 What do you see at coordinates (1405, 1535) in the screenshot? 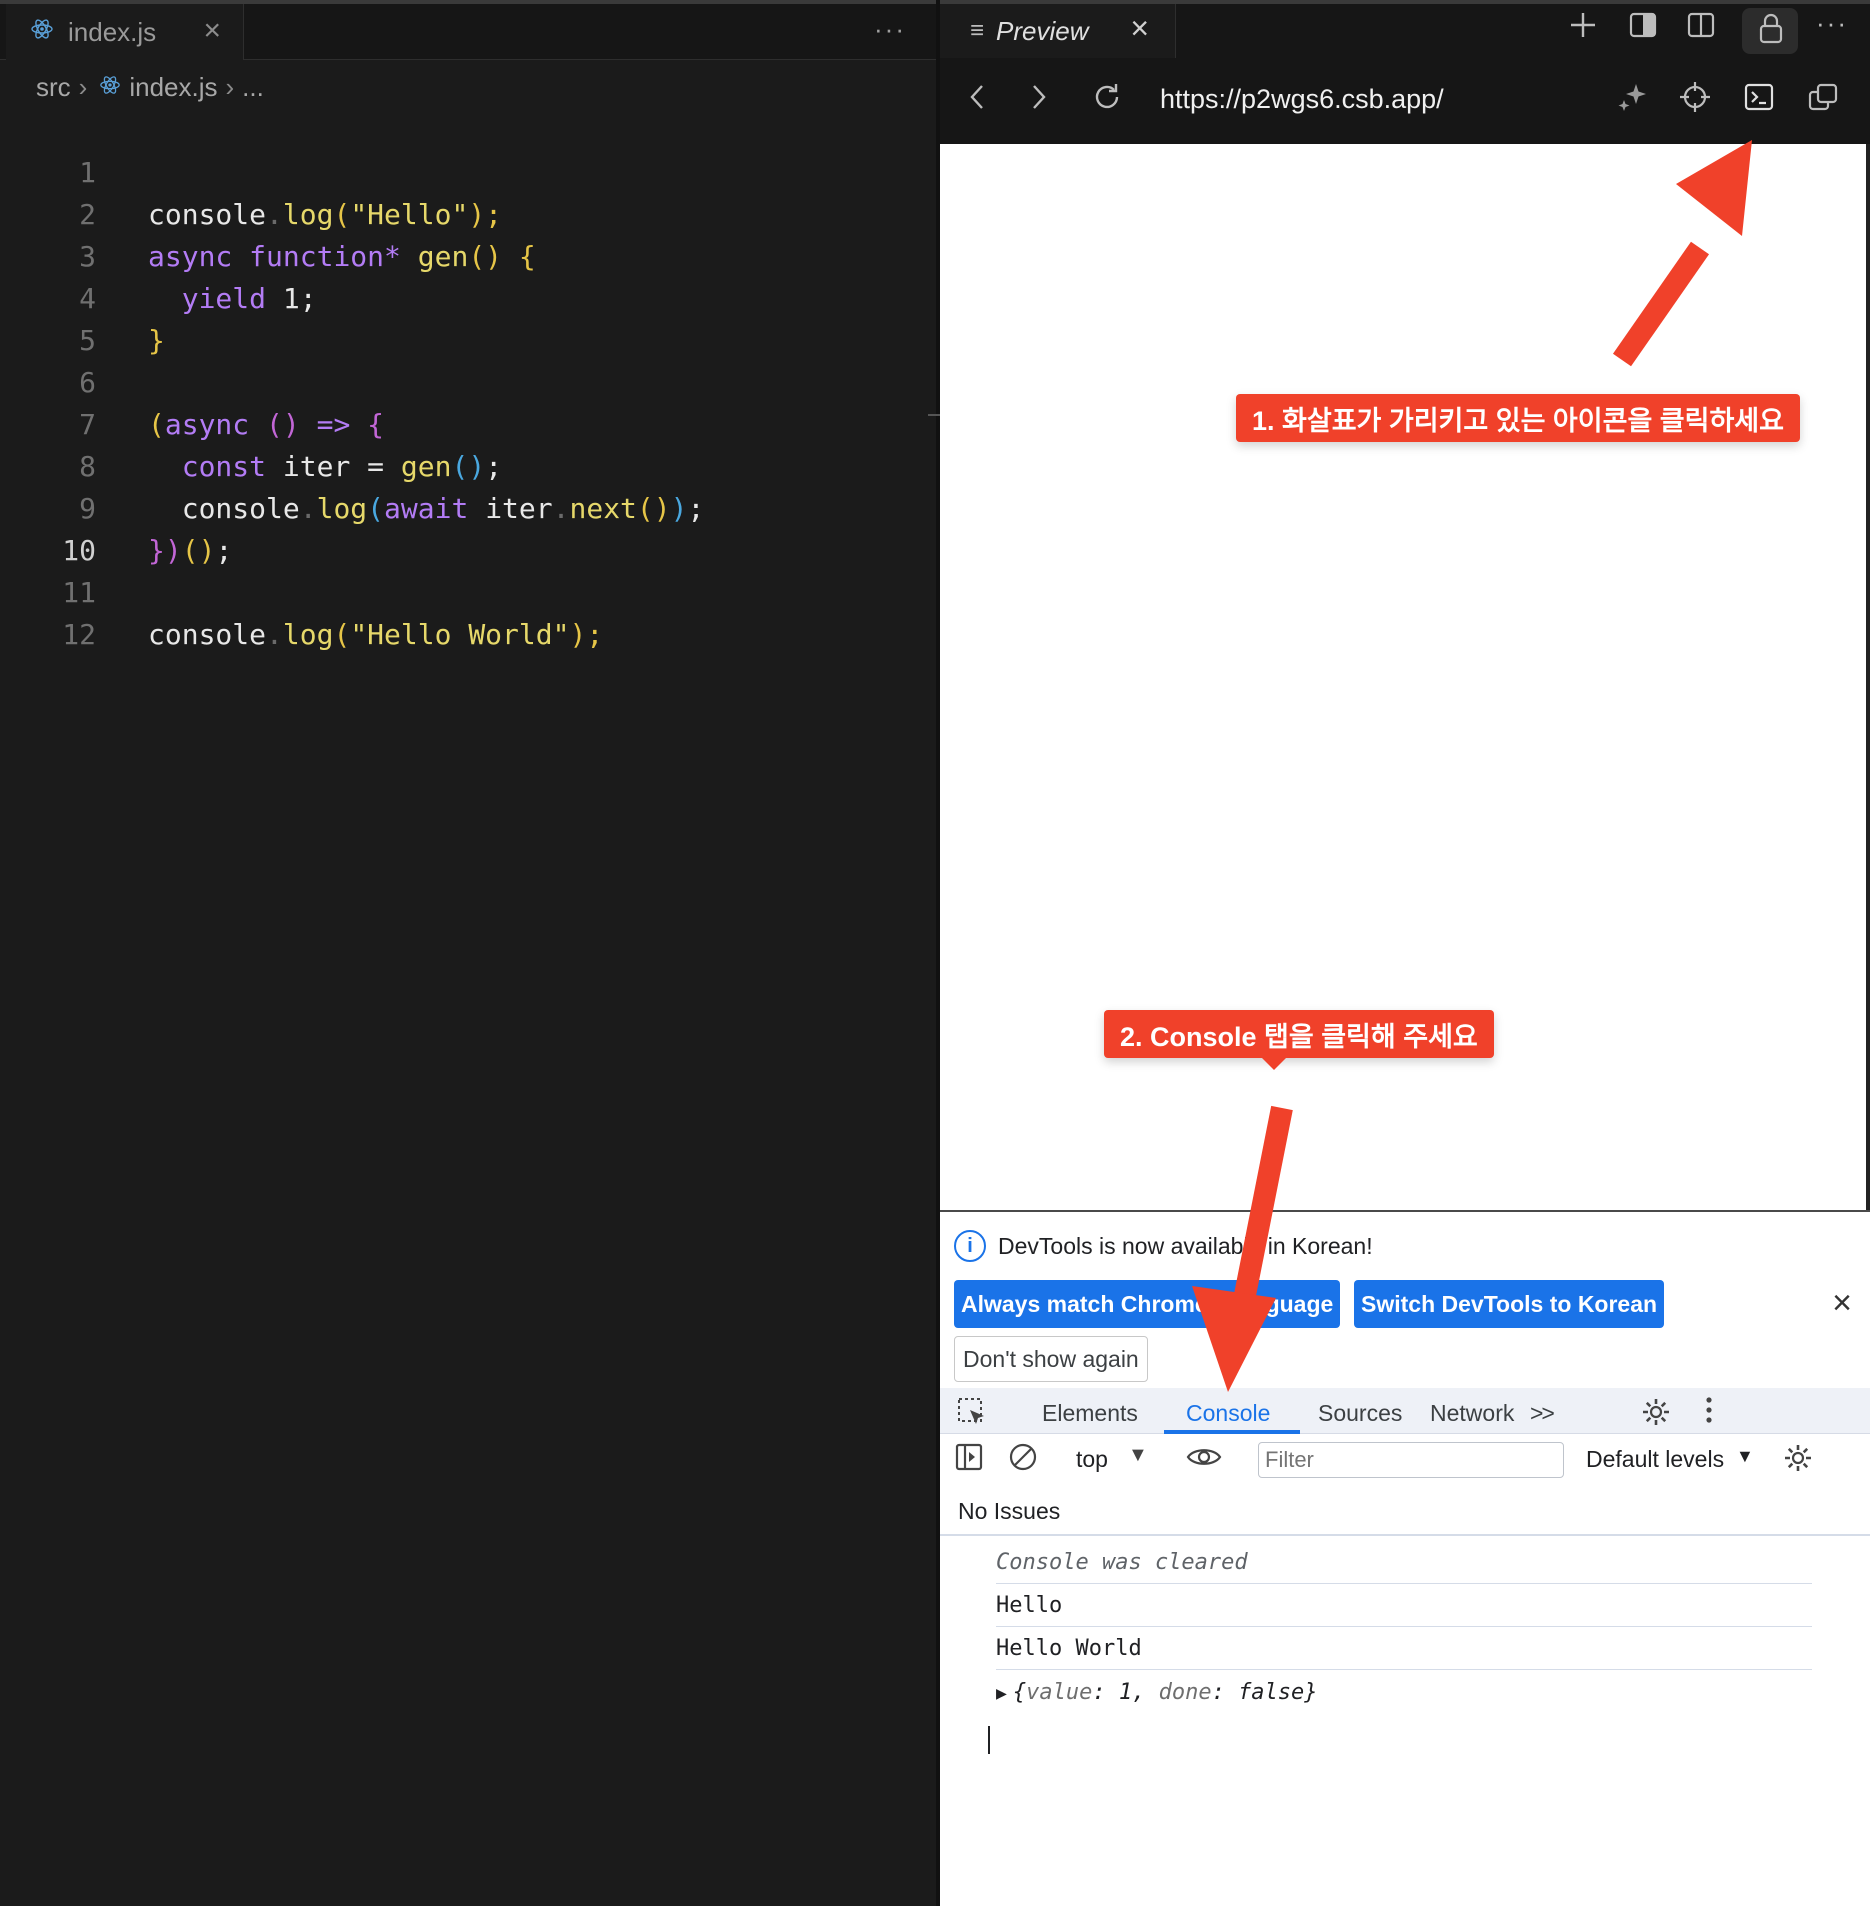
I see `divider` at bounding box center [1405, 1535].